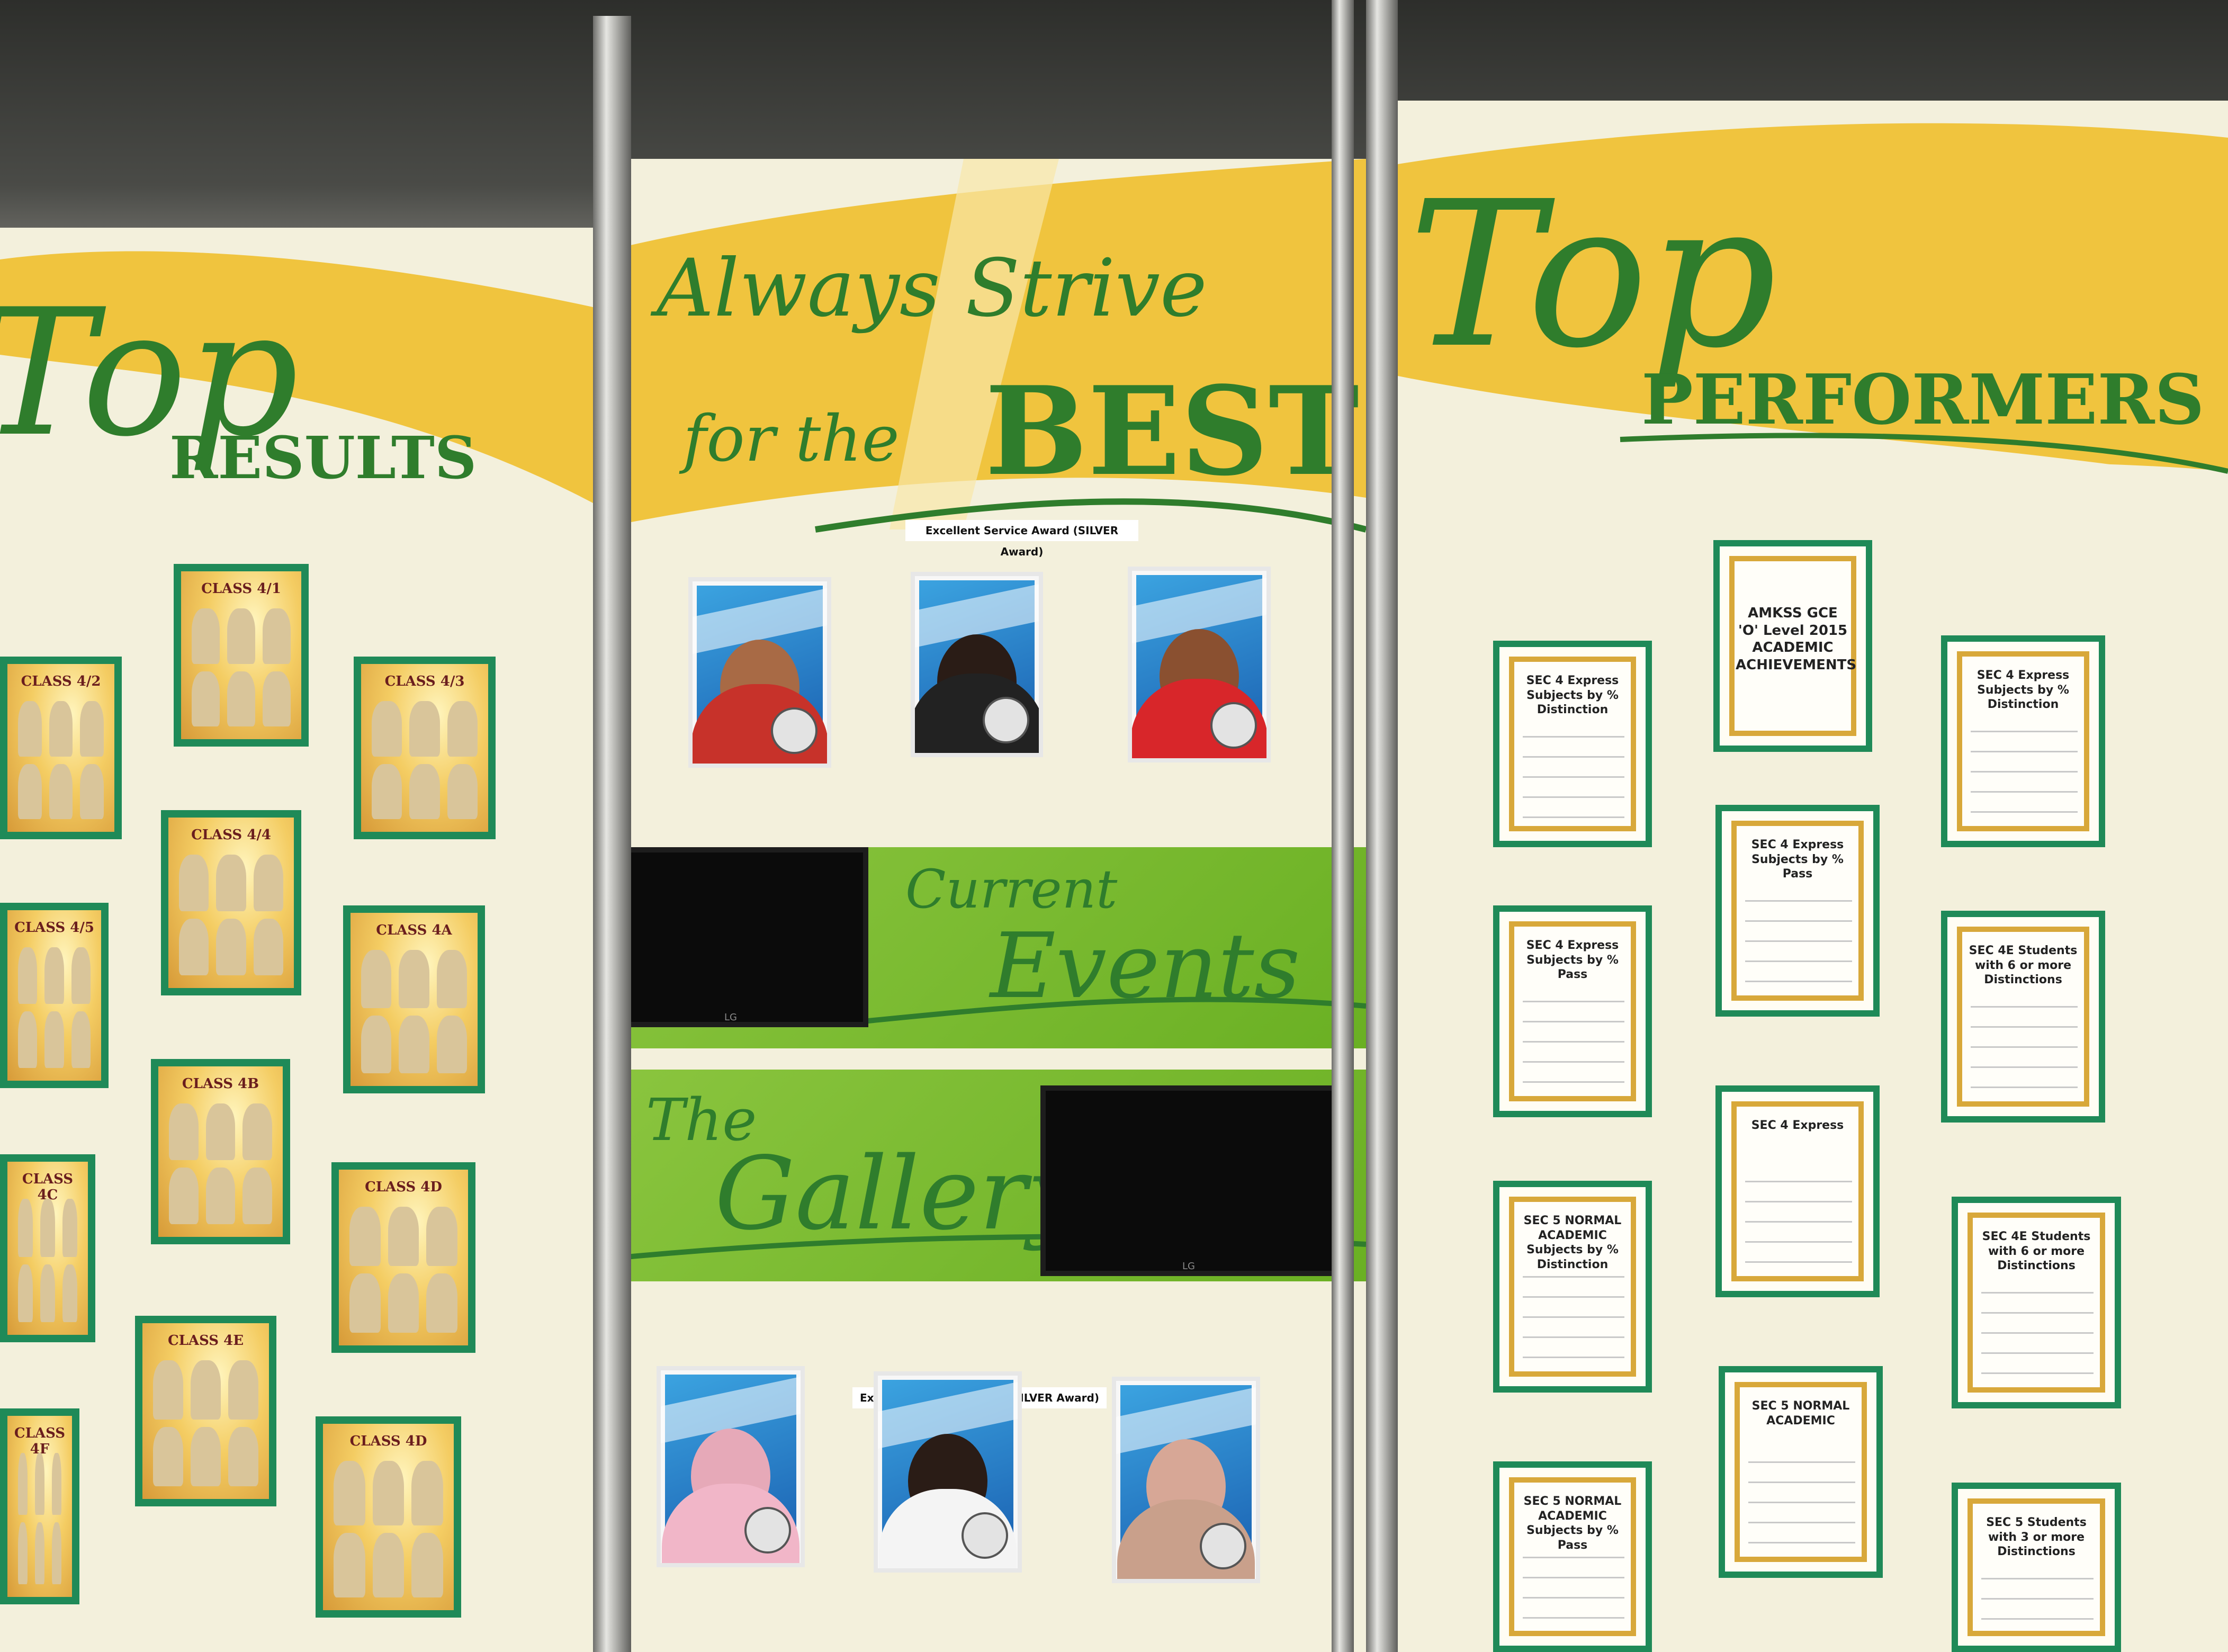 Image resolution: width=2228 pixels, height=1652 pixels. I want to click on left-results-word: RESULTS, so click(323, 458).